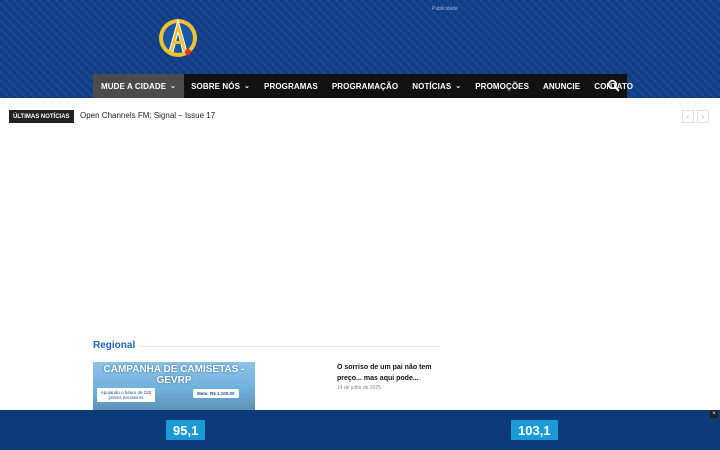 The height and width of the screenshot is (450, 720). I want to click on section-divider, so click(289, 346).